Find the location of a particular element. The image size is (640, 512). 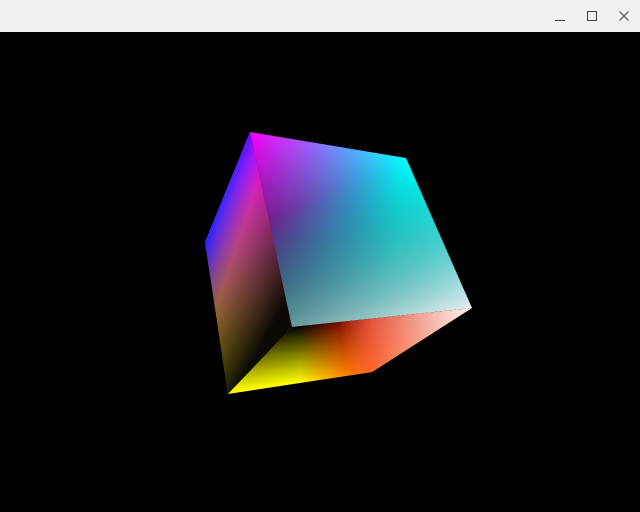

window-controls is located at coordinates (592, 16).